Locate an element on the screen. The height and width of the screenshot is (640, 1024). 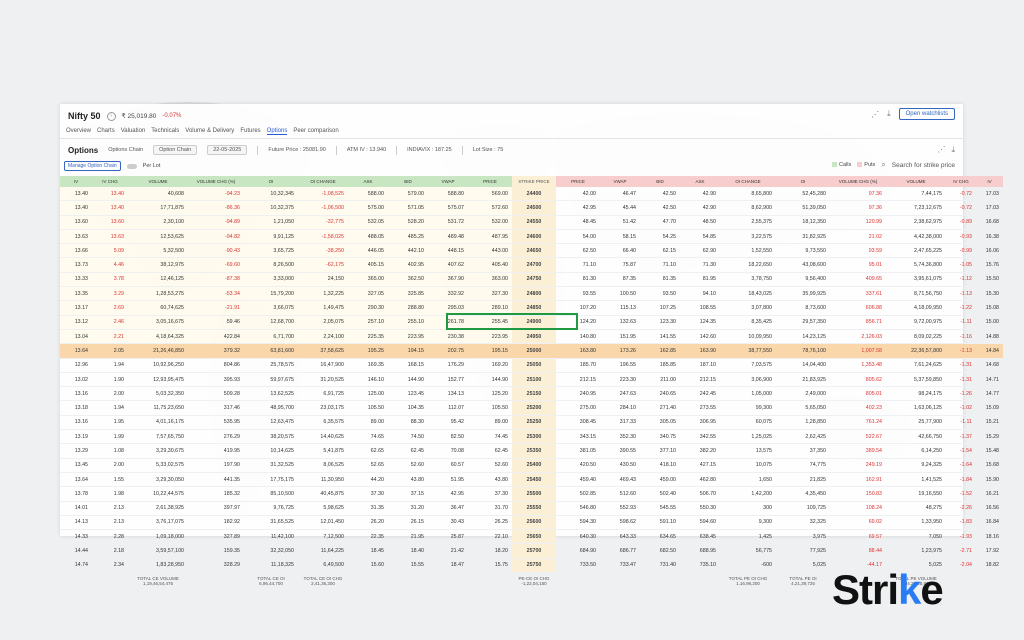
pe-cell: 21,825 is located at coordinates (817, 479).